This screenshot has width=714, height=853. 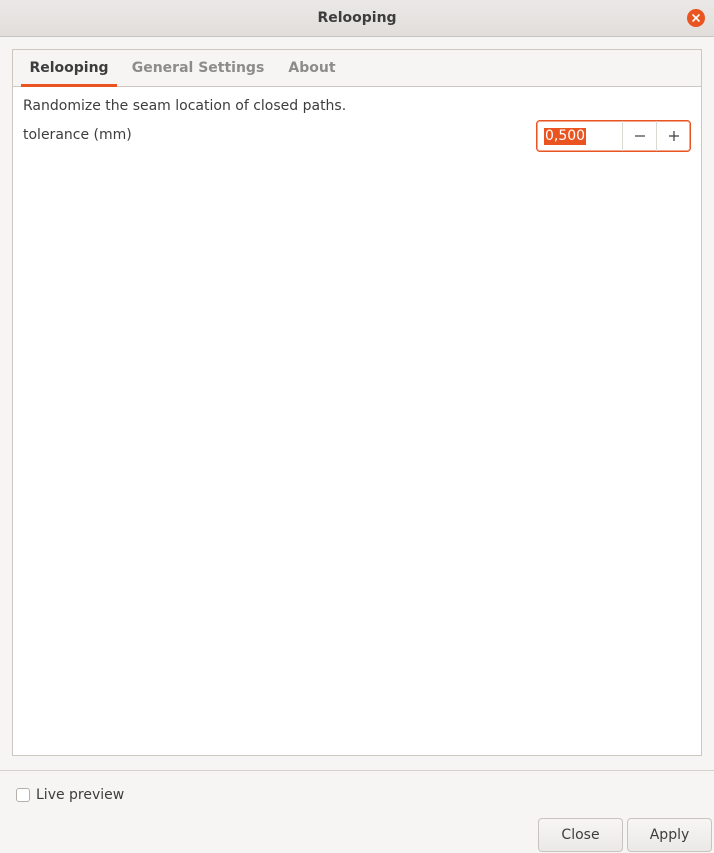 What do you see at coordinates (669, 835) in the screenshot?
I see `apply-button: Apply` at bounding box center [669, 835].